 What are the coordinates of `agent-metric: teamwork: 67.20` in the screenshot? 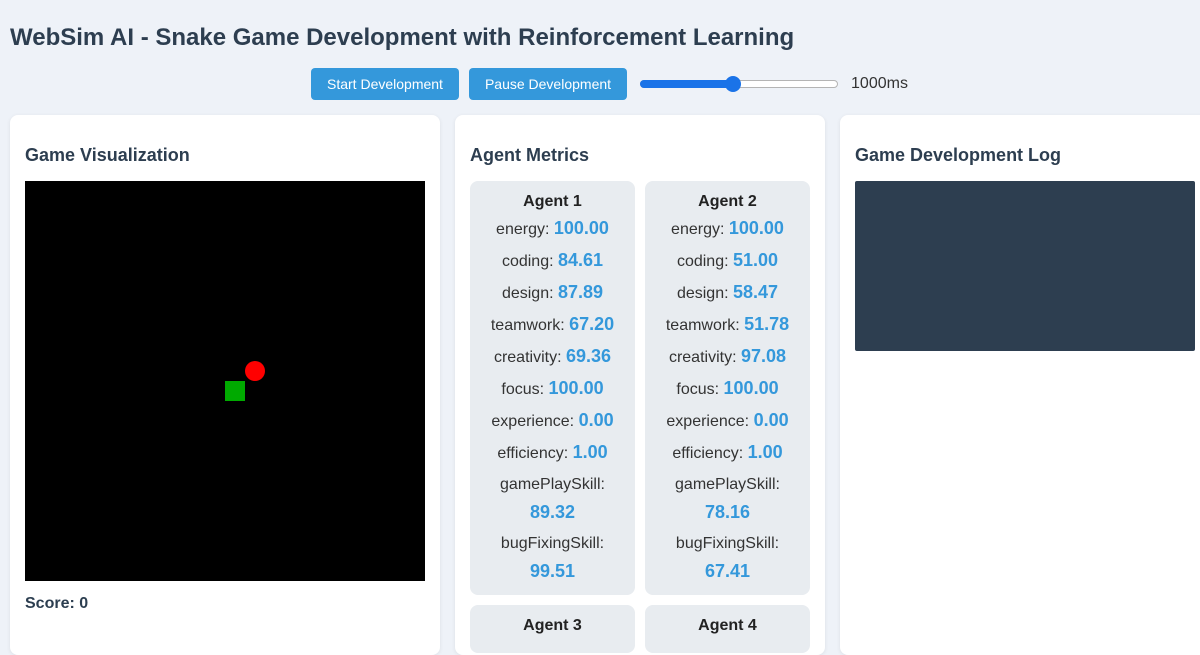 It's located at (552, 325).